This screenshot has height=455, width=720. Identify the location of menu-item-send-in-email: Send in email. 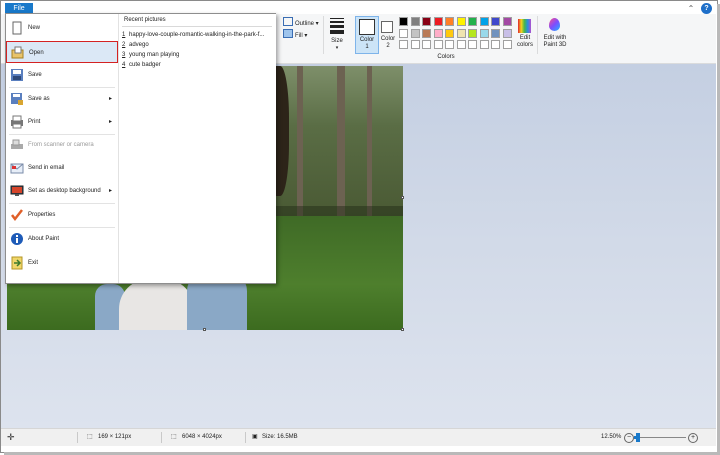
(62, 168).